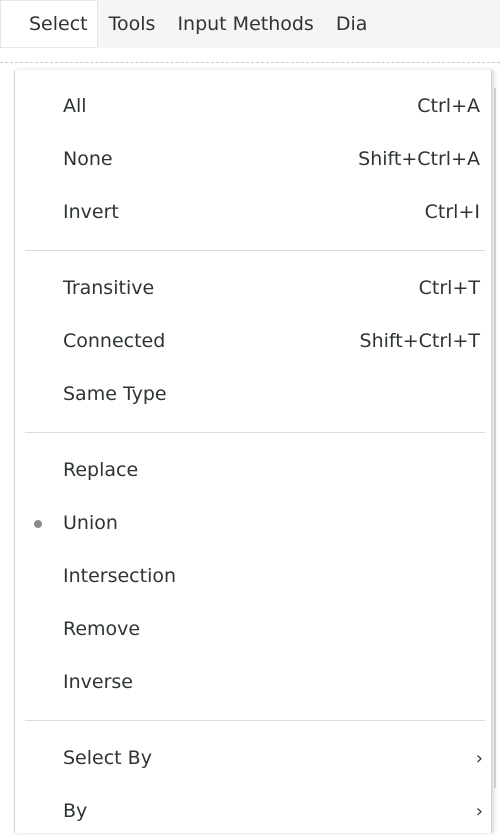  What do you see at coordinates (75, 811) in the screenshot?
I see `menu-item-label: By` at bounding box center [75, 811].